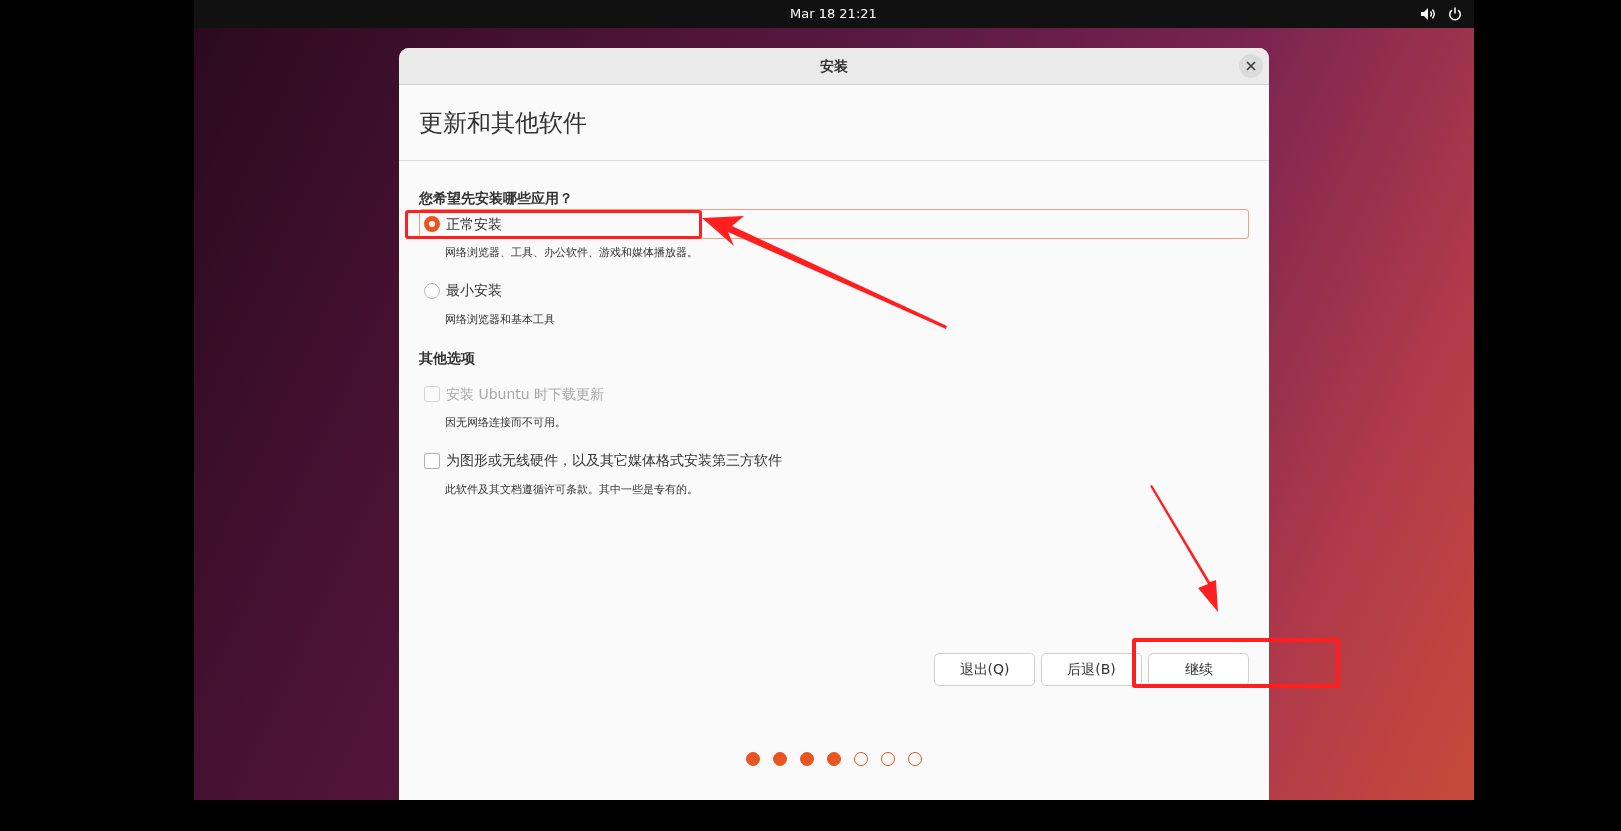 The height and width of the screenshot is (831, 1621). I want to click on dialog-button: 后退(B), so click(1091, 669).